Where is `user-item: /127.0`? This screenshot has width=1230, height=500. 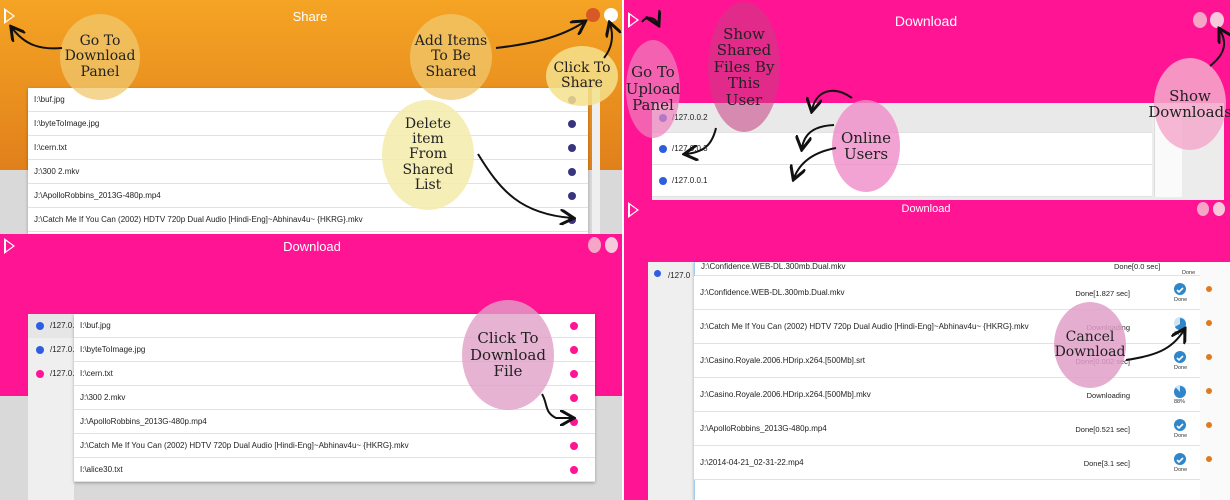 user-item: /127.0 is located at coordinates (671, 276).